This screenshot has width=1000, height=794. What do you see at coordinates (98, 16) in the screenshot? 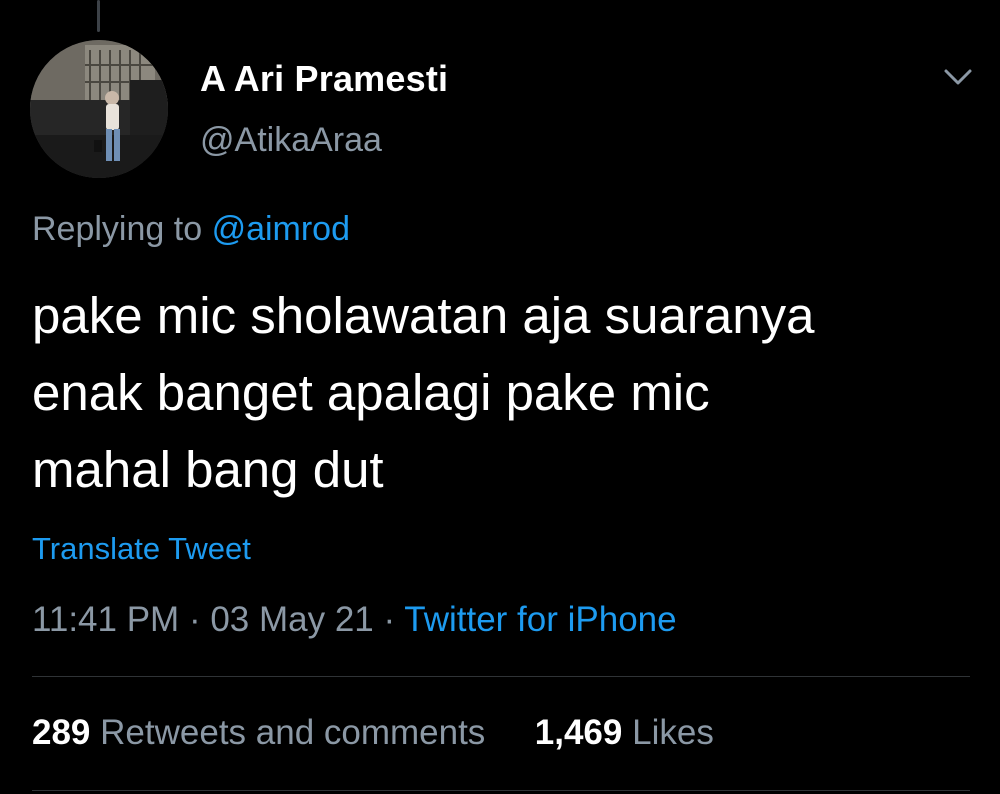
I see `thread-connector-line` at bounding box center [98, 16].